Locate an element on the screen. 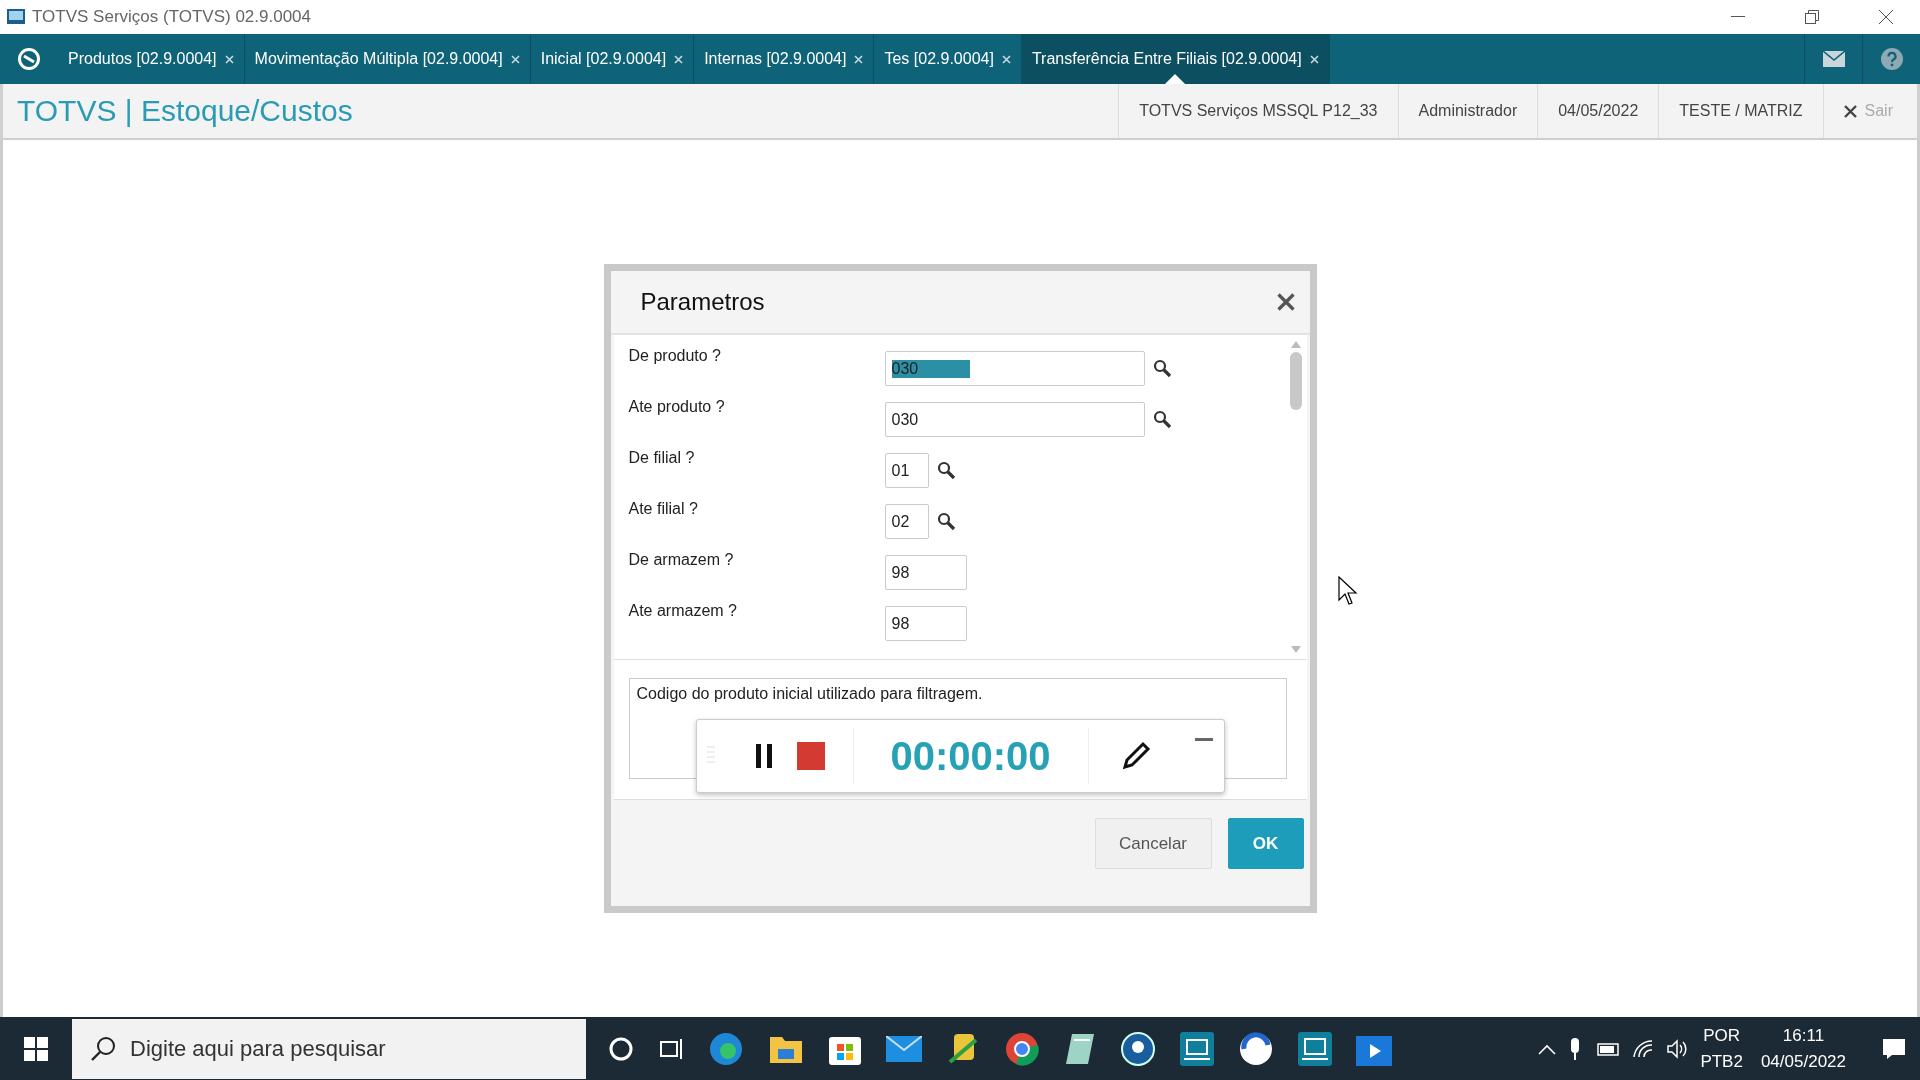 The image size is (1920, 1080). chevron-up-icon is located at coordinates (1547, 1048).